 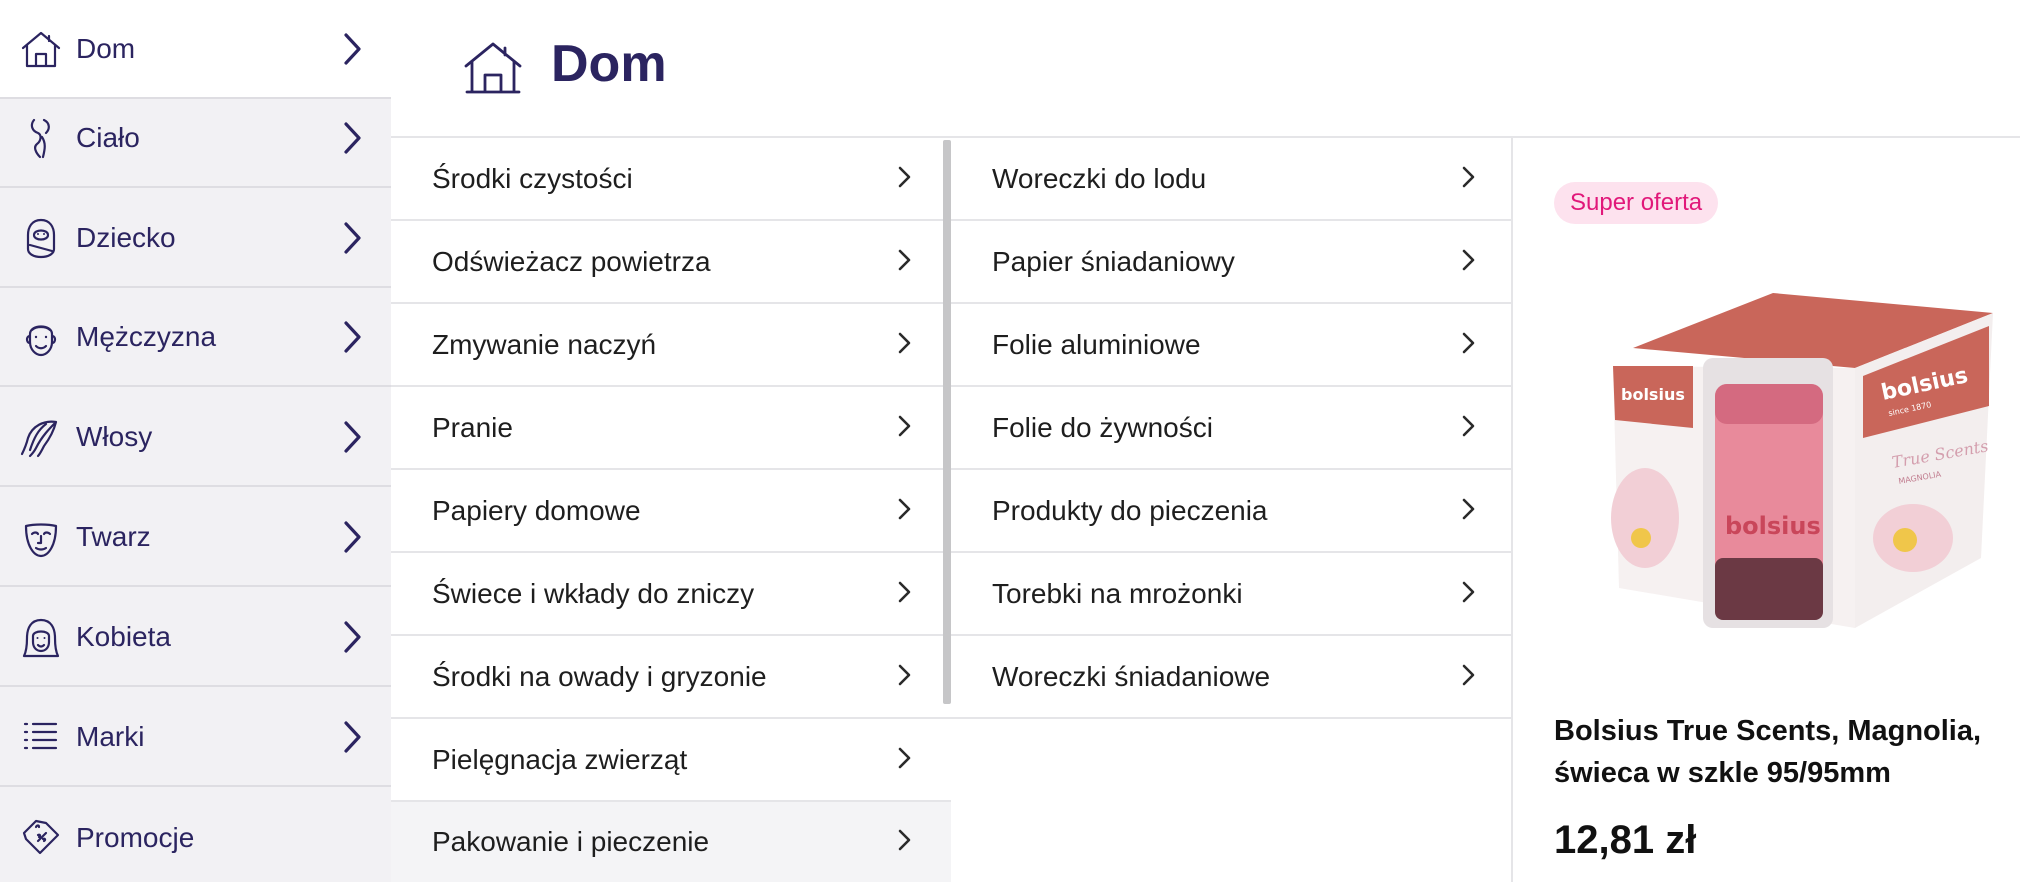 What do you see at coordinates (41, 238) in the screenshot?
I see `baby-icon` at bounding box center [41, 238].